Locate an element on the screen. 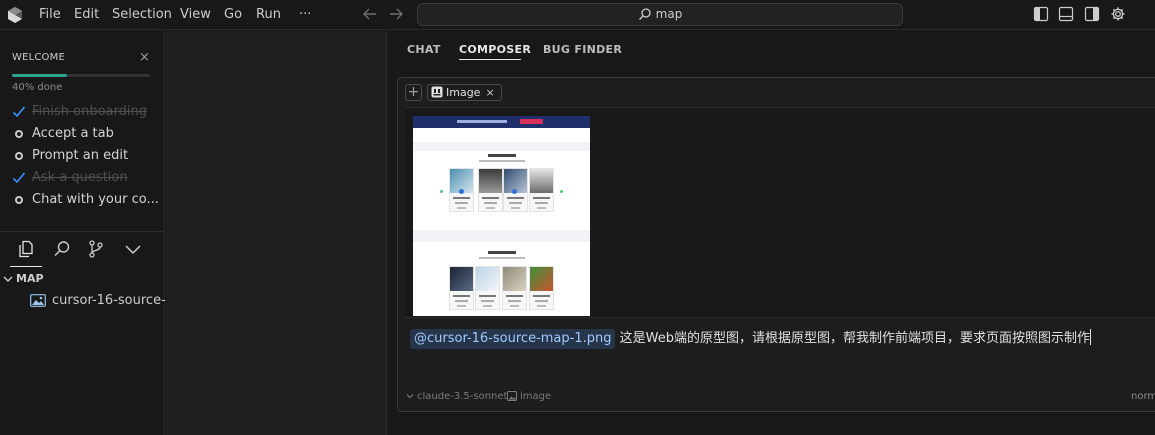 The image size is (1155, 435). command-center-content: map is located at coordinates (660, 14).